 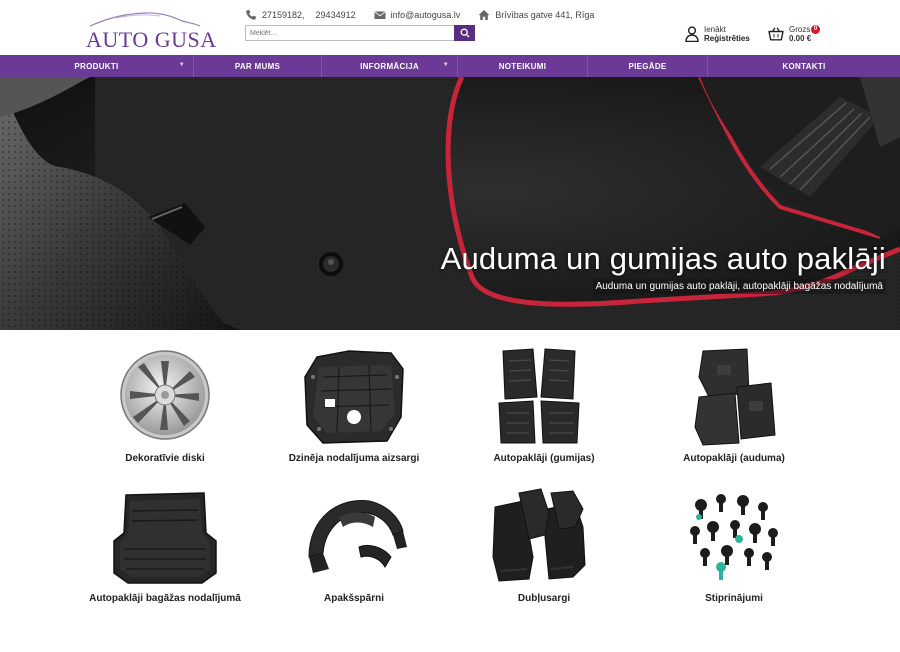 I want to click on textile-mats-icon, so click(x=735, y=397).